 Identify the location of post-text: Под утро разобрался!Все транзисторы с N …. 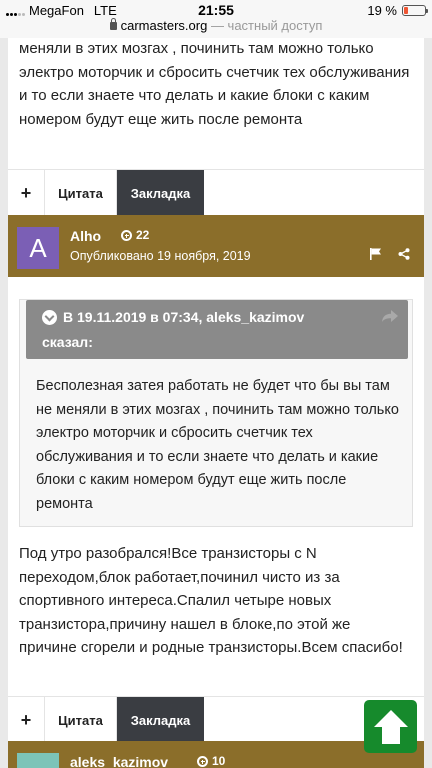
(211, 600).